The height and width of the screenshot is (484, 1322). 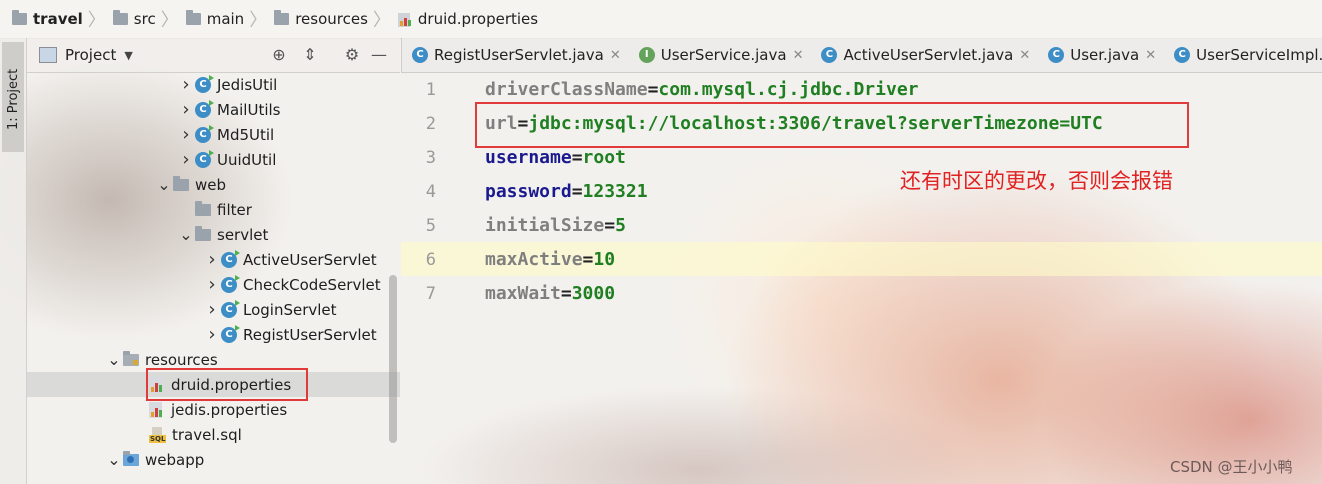 I want to click on collapse-all-icon: ⇕, so click(x=310, y=55).